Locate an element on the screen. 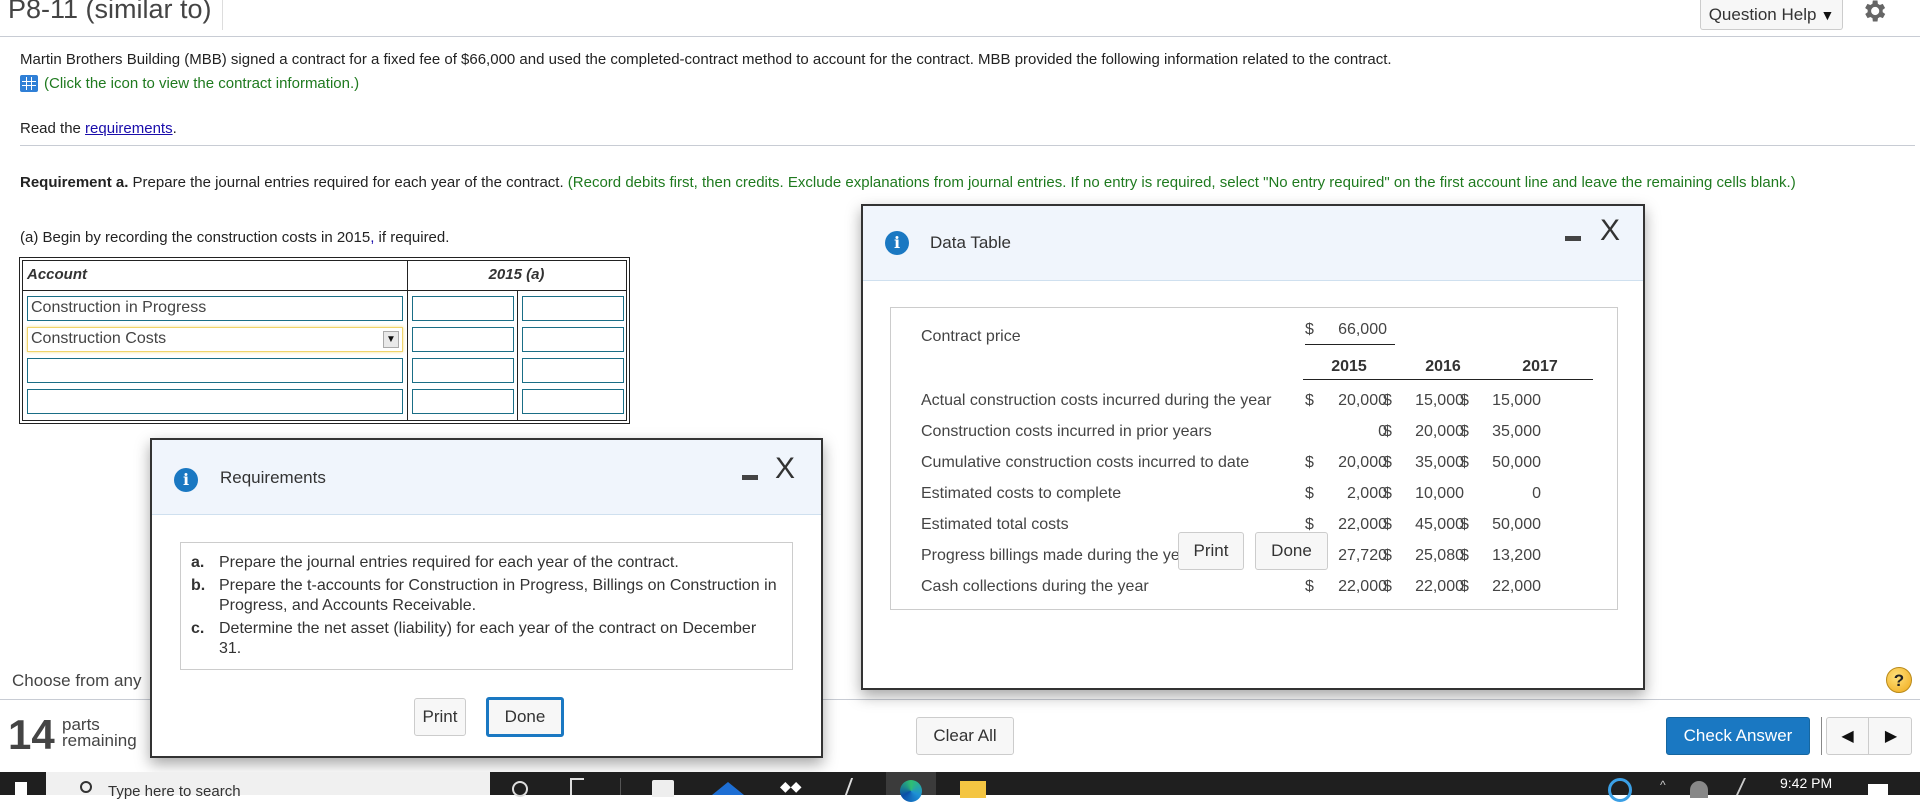 This screenshot has width=1920, height=802. data-cell-2017: 22,000 is located at coordinates (1516, 586).